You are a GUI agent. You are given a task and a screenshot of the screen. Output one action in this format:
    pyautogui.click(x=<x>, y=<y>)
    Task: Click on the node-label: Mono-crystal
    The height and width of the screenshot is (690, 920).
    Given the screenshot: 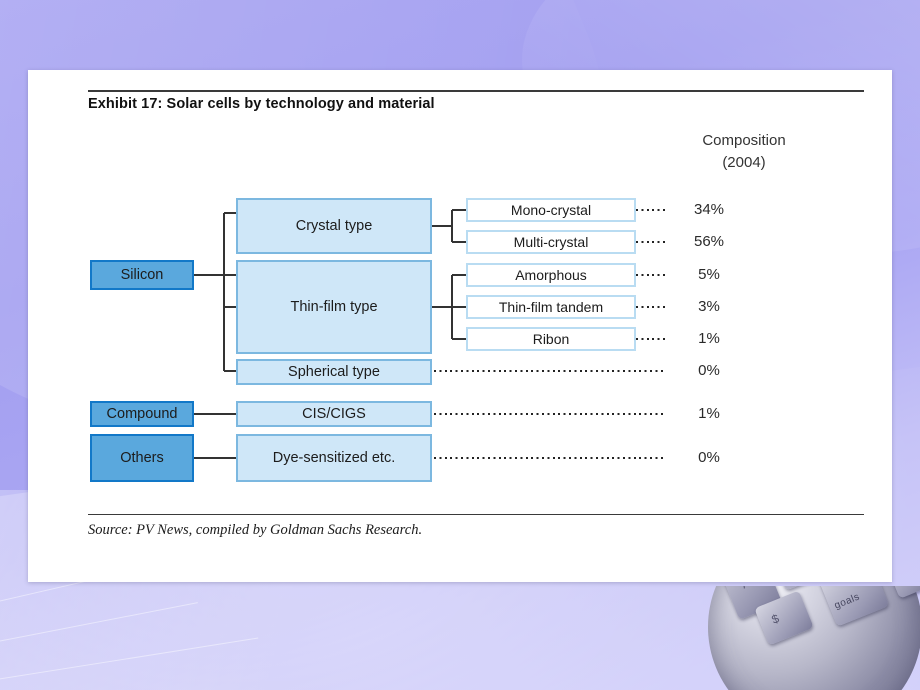 What is the action you would take?
    pyautogui.click(x=551, y=210)
    